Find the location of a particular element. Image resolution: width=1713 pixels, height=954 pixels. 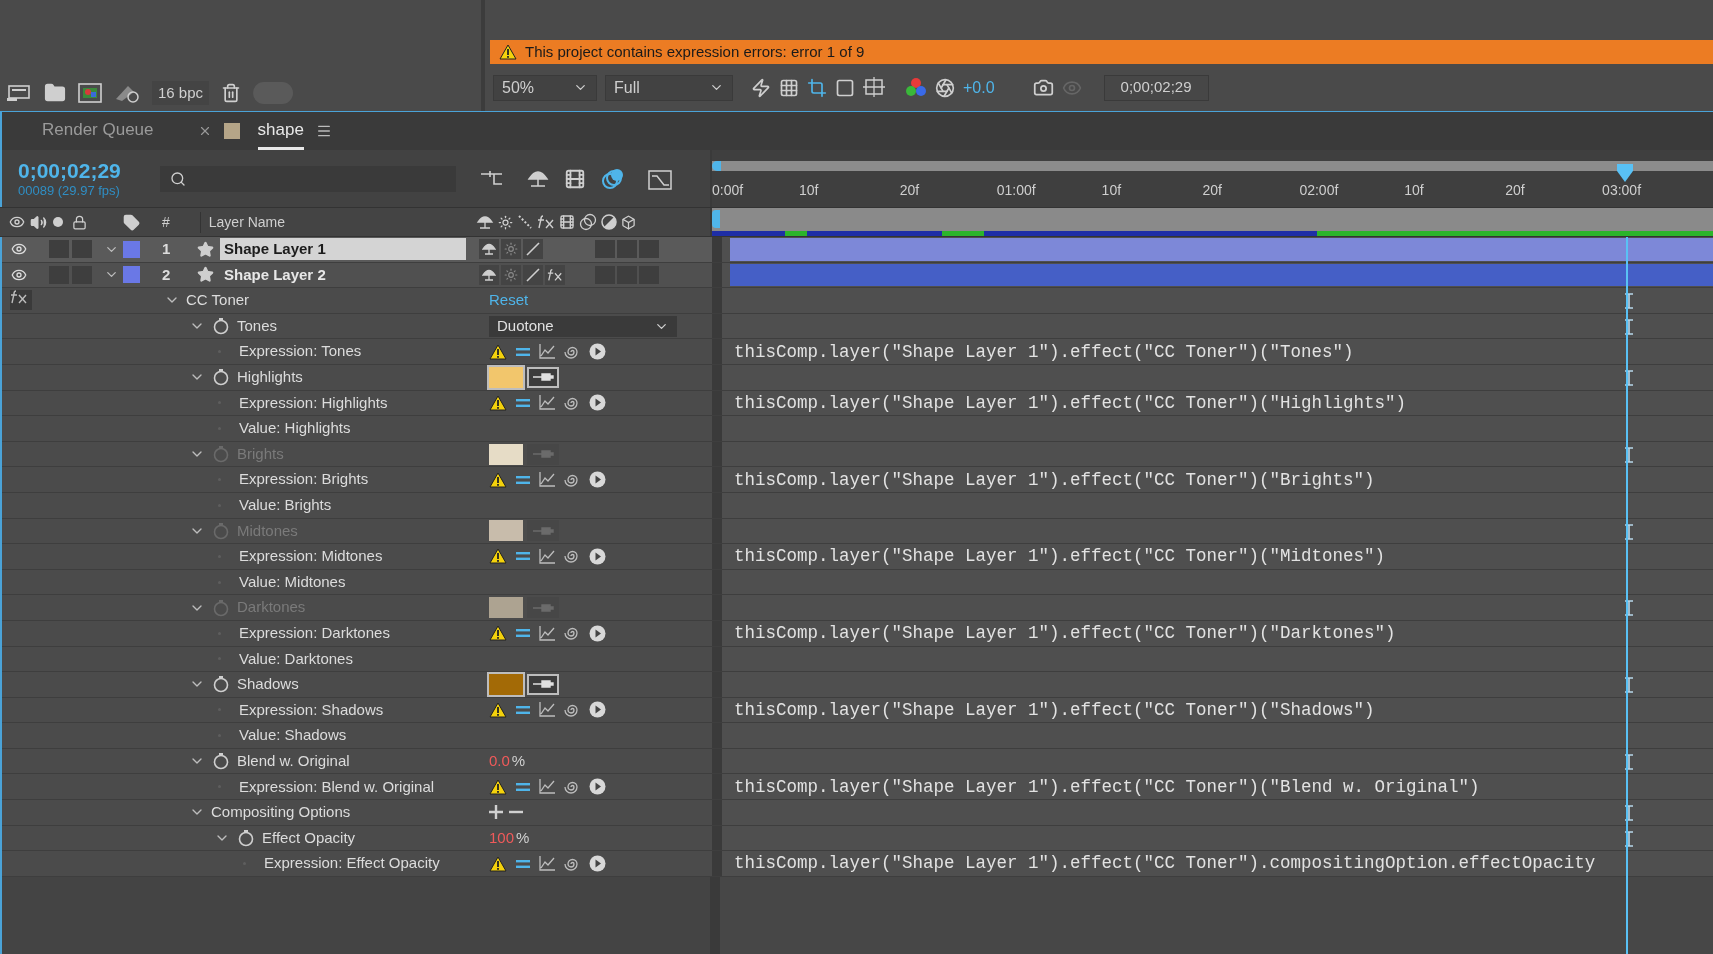

property-row: Expression: Highlights is located at coordinates (357, 403).